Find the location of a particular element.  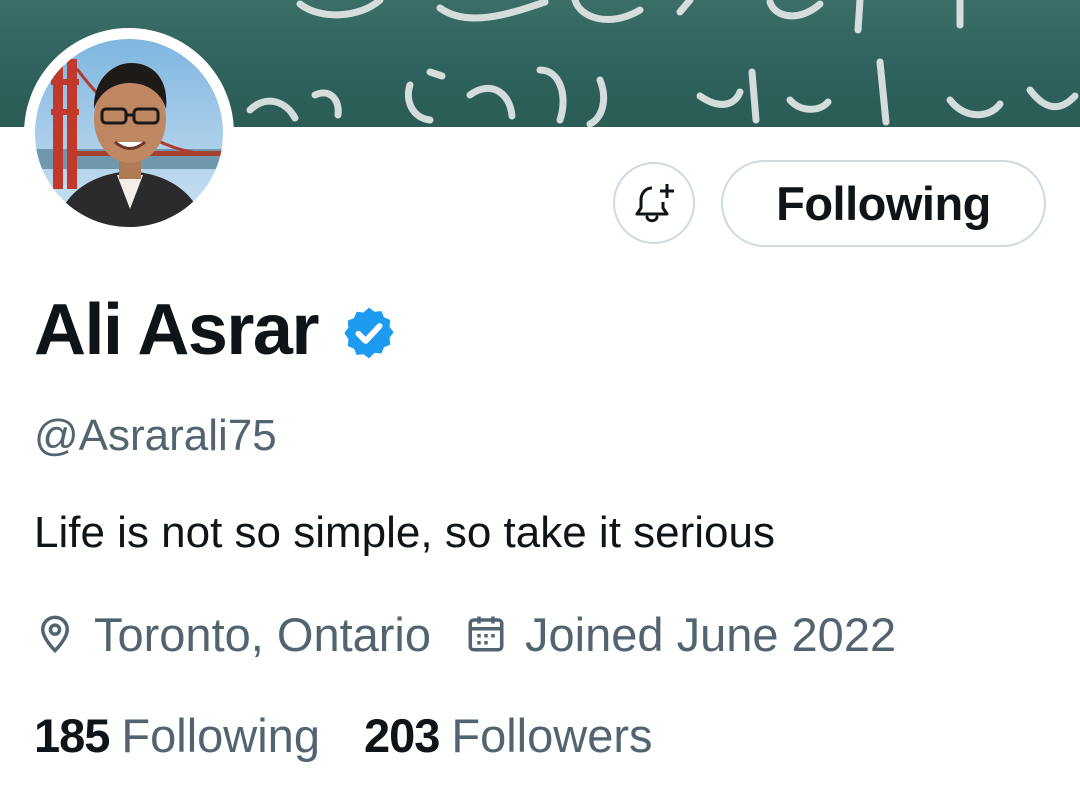

location-item: Toronto, Ontario is located at coordinates (232, 634).